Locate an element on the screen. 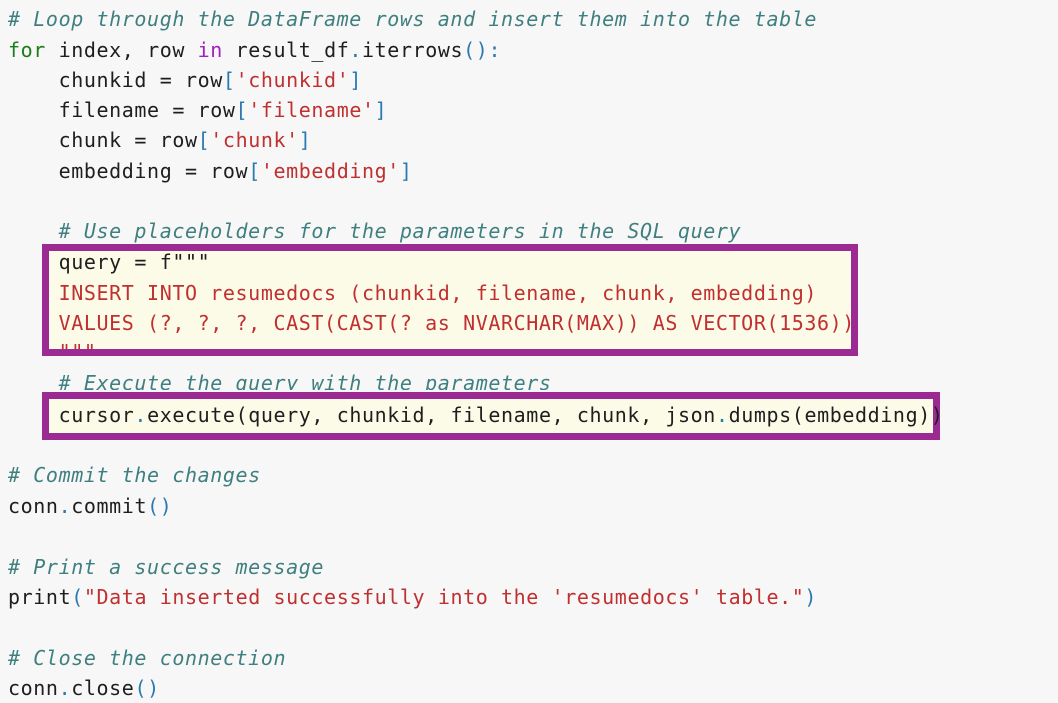 The width and height of the screenshot is (1058, 703). keyword-in: in is located at coordinates (210, 50).